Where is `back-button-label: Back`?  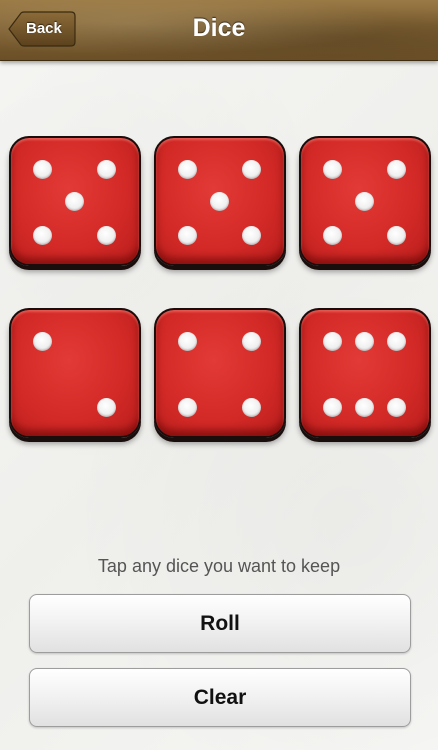 back-button-label: Back is located at coordinates (44, 28).